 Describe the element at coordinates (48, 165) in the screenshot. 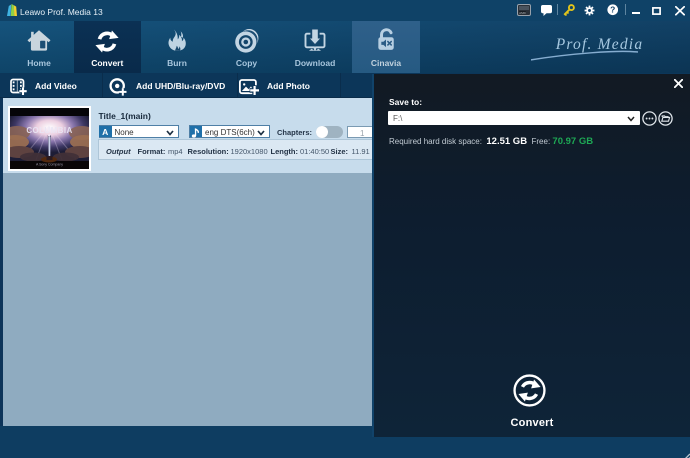

I see `svg-text: A Sony Company` at that location.